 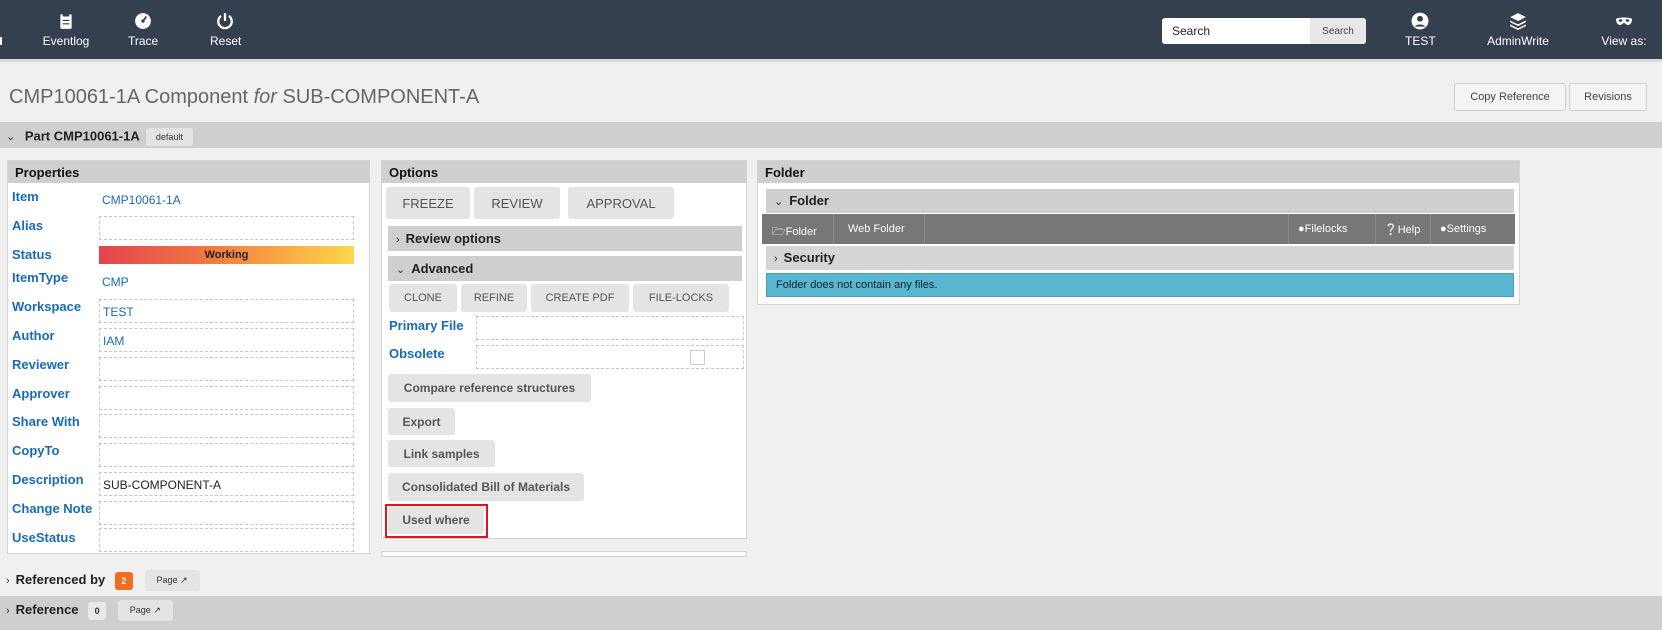 I want to click on nav-trace: Trace, so click(x=143, y=30).